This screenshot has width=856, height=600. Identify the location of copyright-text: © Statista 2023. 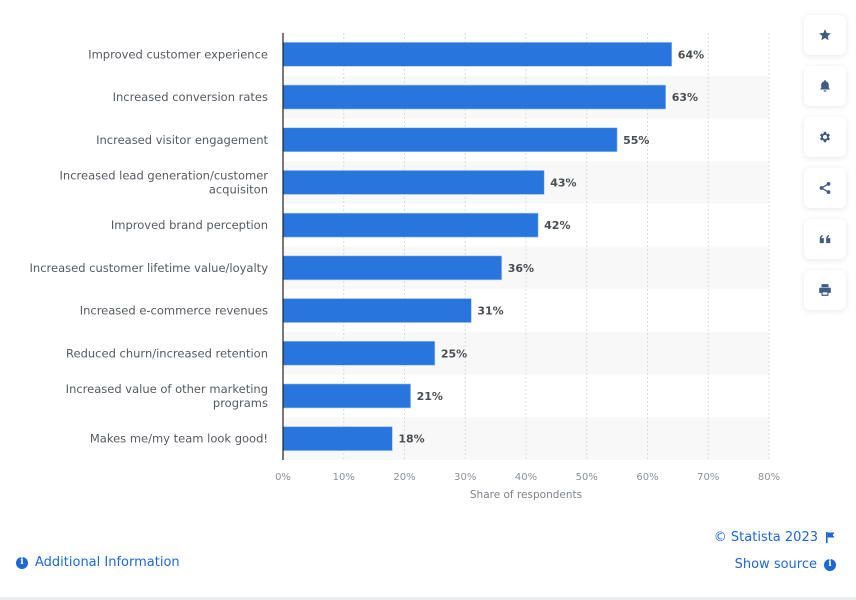
(765, 537).